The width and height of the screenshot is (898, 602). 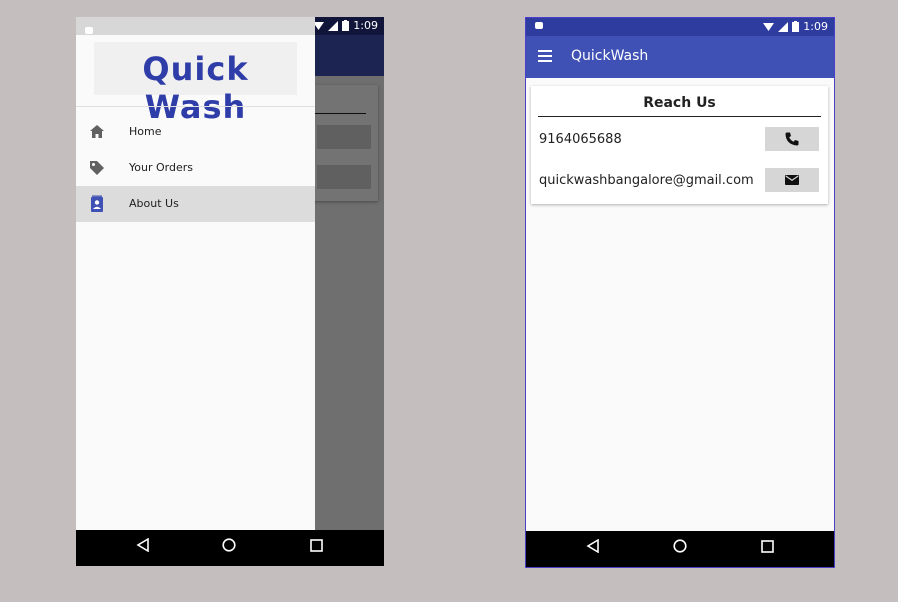 I want to click on card-divider, so click(x=679, y=116).